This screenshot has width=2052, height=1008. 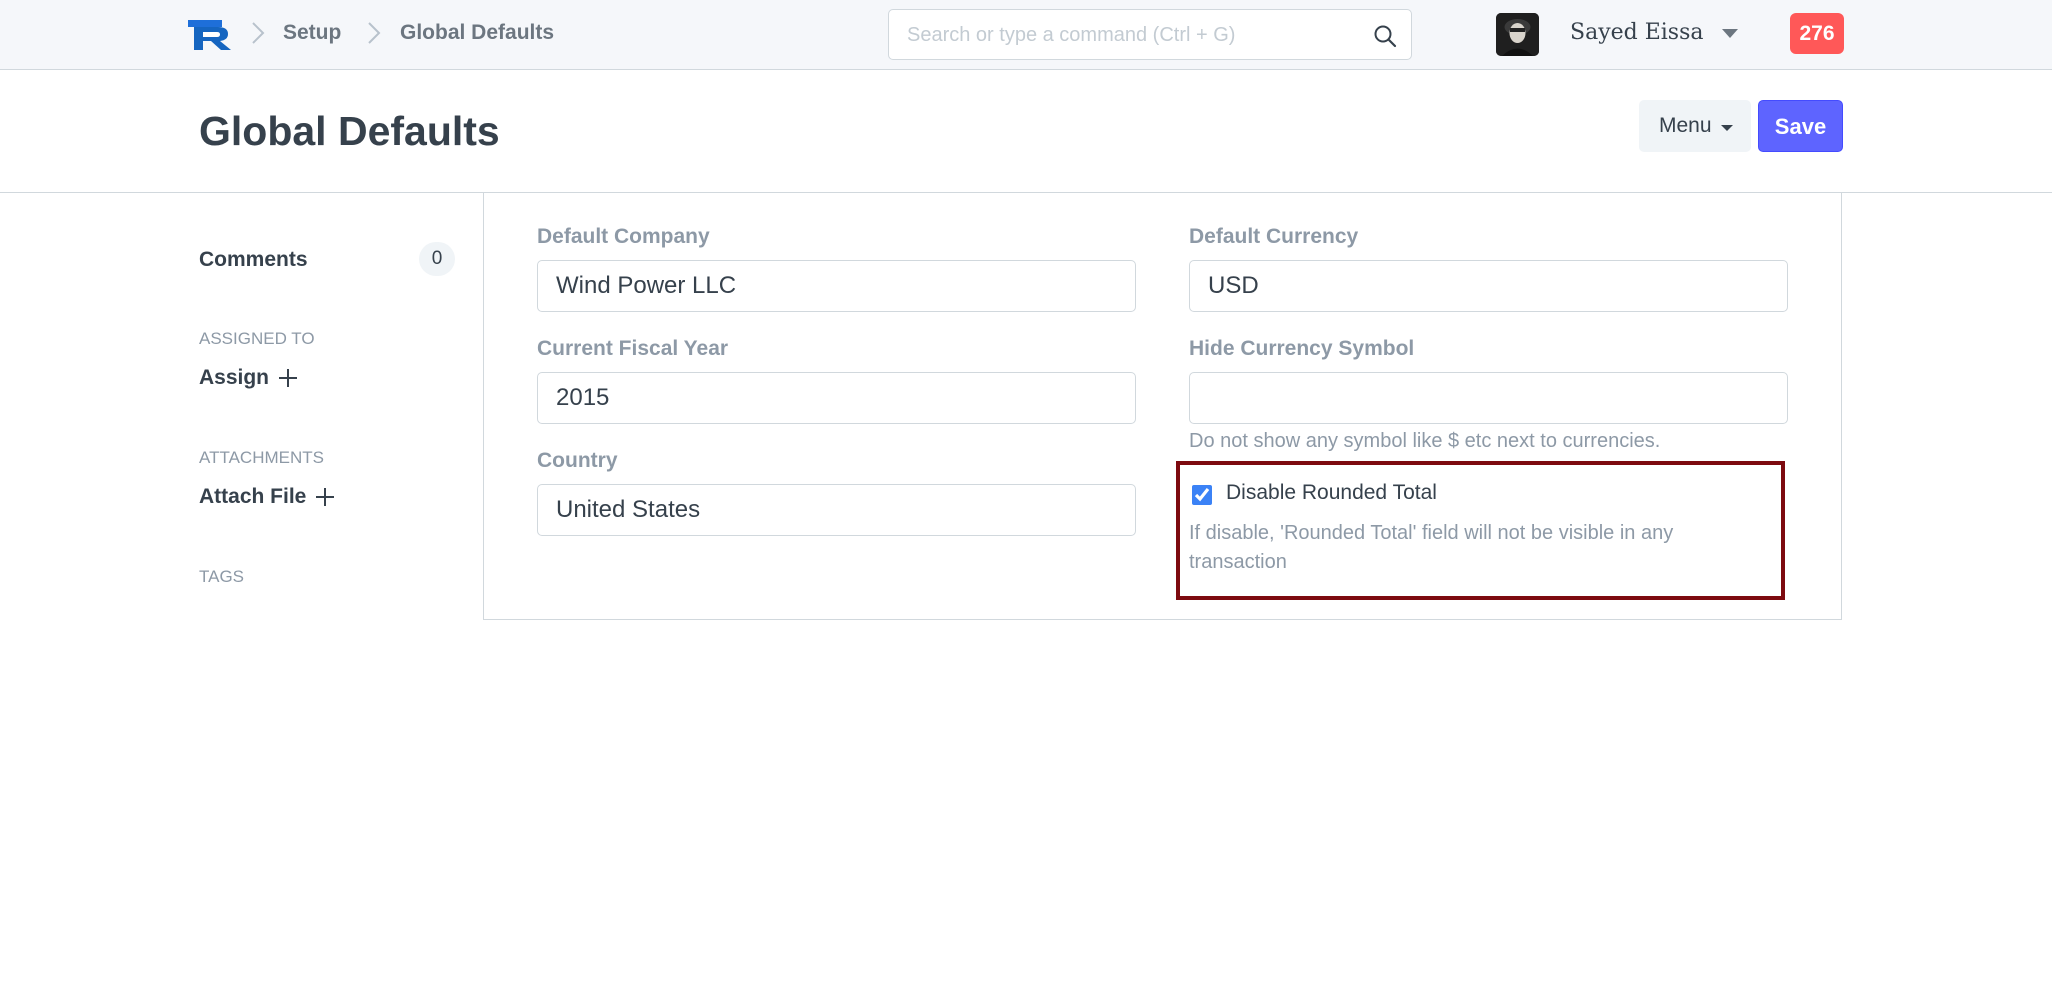 What do you see at coordinates (257, 338) in the screenshot?
I see `assigned-to-heading: ASSIGNED TO` at bounding box center [257, 338].